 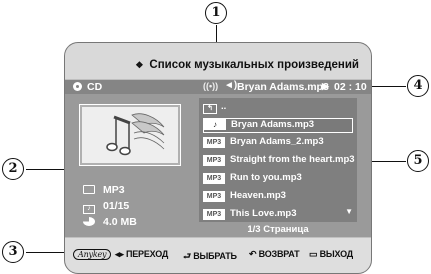 I want to click on exit-hint: ▭ ВЫХОД, so click(x=331, y=254).